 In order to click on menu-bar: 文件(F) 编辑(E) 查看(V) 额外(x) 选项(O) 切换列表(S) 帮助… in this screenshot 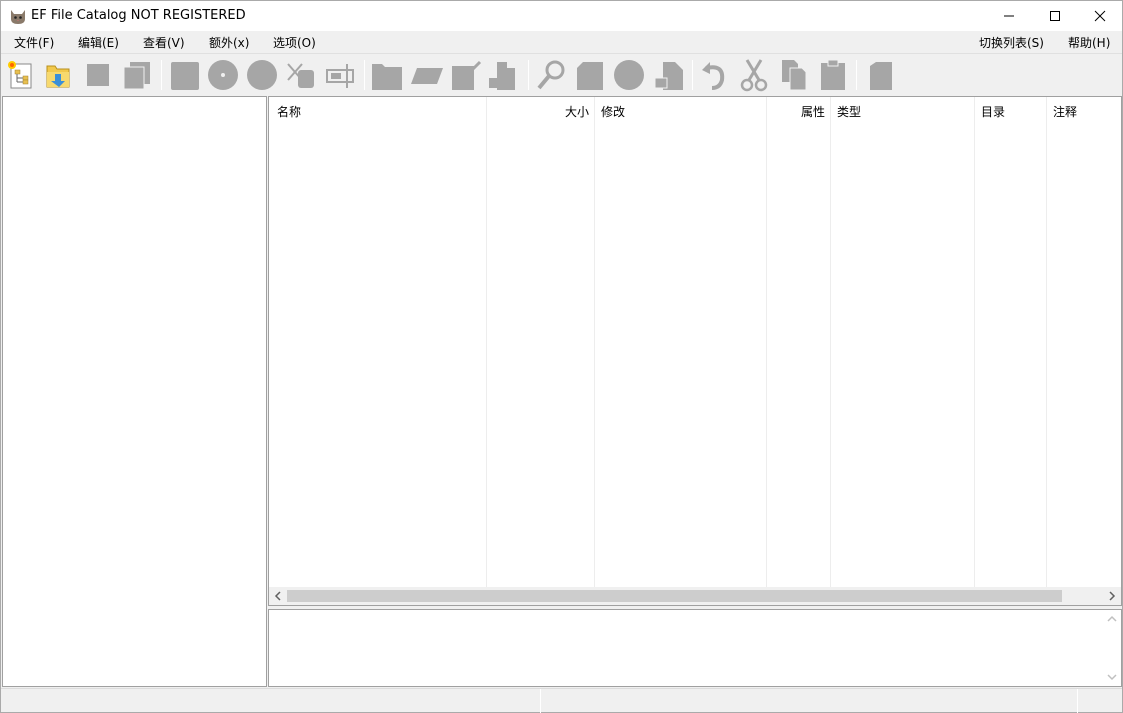, I will do `click(561, 41)`.